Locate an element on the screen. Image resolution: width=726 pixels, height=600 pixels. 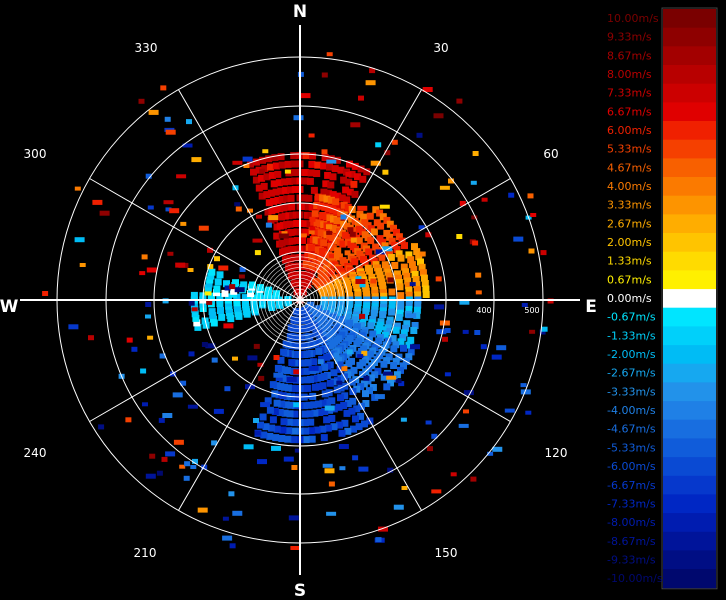
colorbar-label: -1.33m/s is located at coordinates (631, 335).